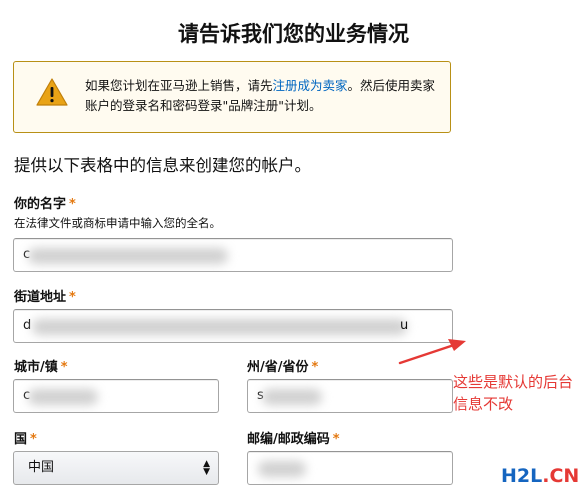 This screenshot has height=499, width=587. I want to click on country-label: 国 *, so click(25, 437).